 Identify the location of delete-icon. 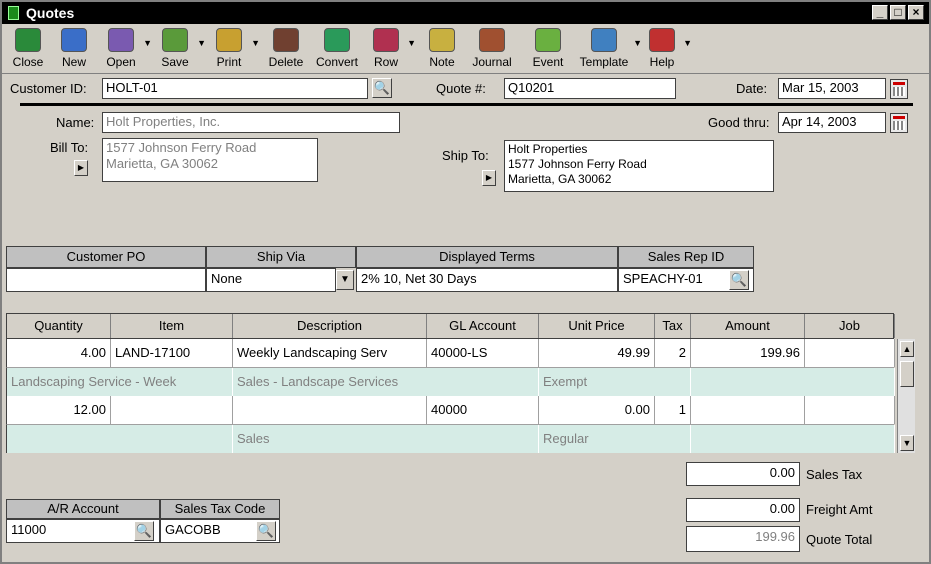
(286, 40).